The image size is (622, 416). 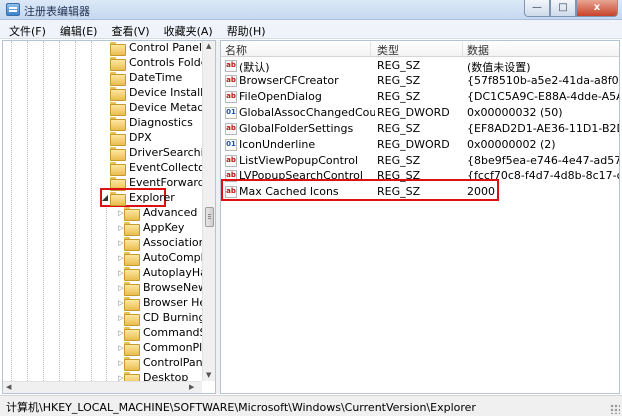 What do you see at coordinates (153, 228) in the screenshot?
I see `tree-item-appkey: AppKey` at bounding box center [153, 228].